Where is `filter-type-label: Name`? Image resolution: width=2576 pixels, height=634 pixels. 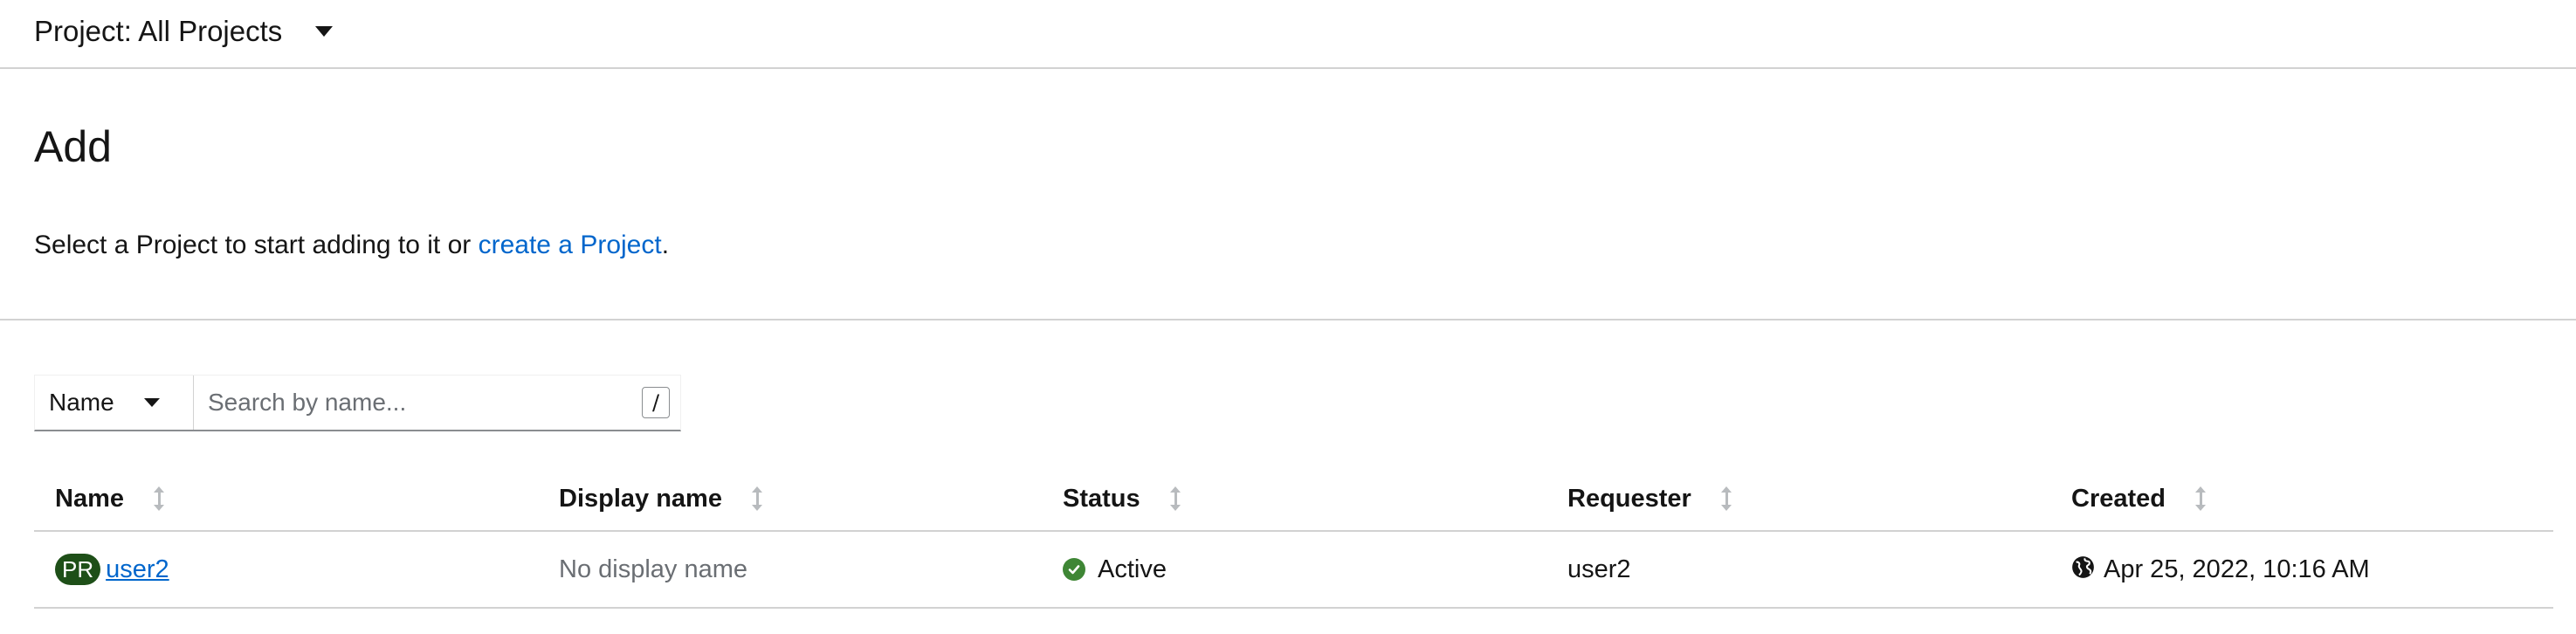 filter-type-label: Name is located at coordinates (81, 403).